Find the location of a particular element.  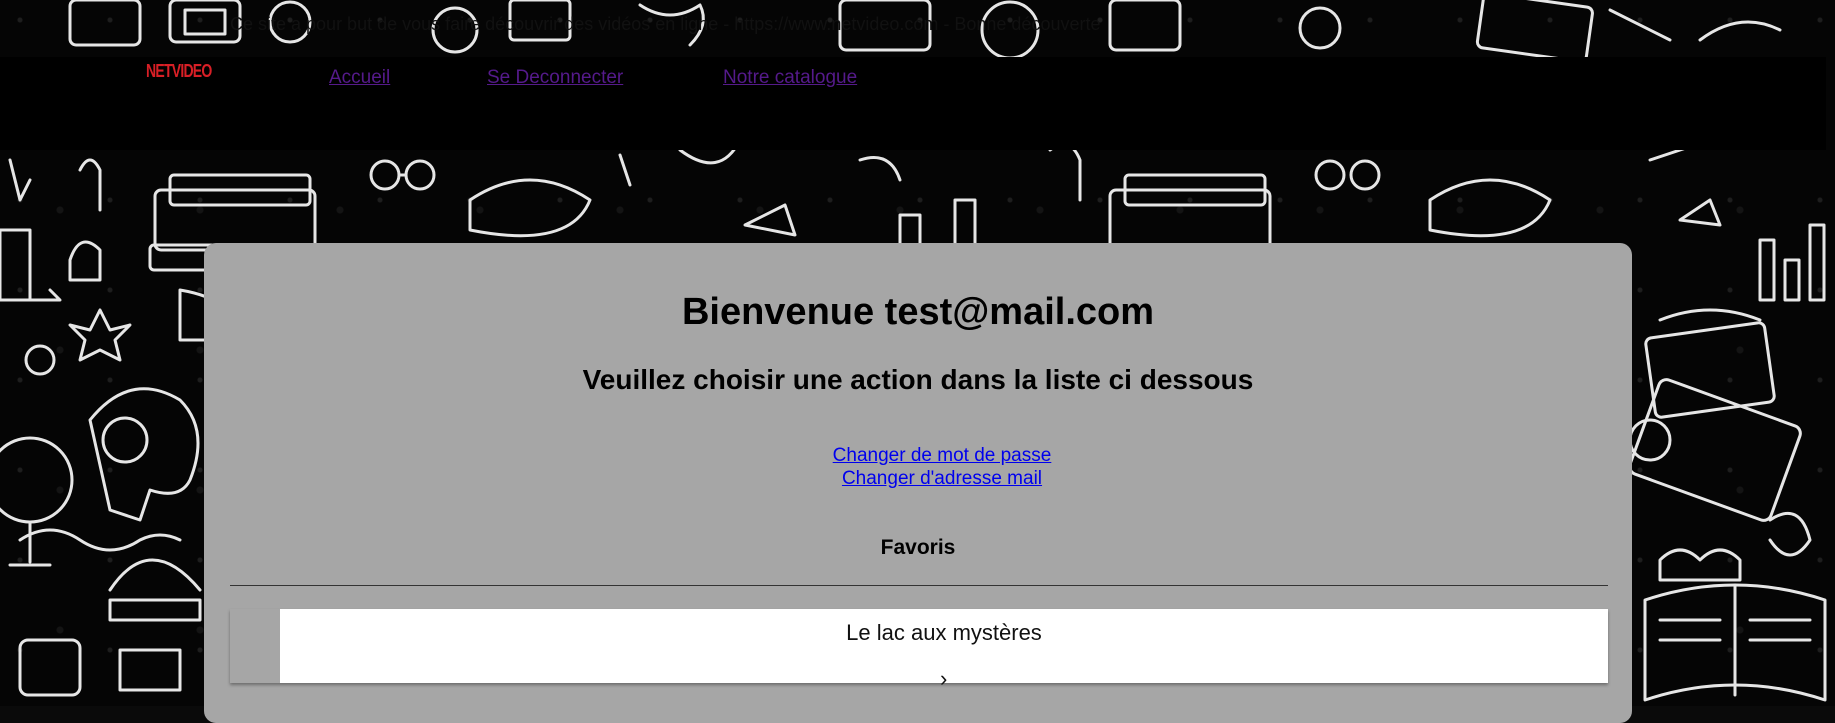

nav-link-se-deconnecter: Se Deconnecter is located at coordinates (555, 78).